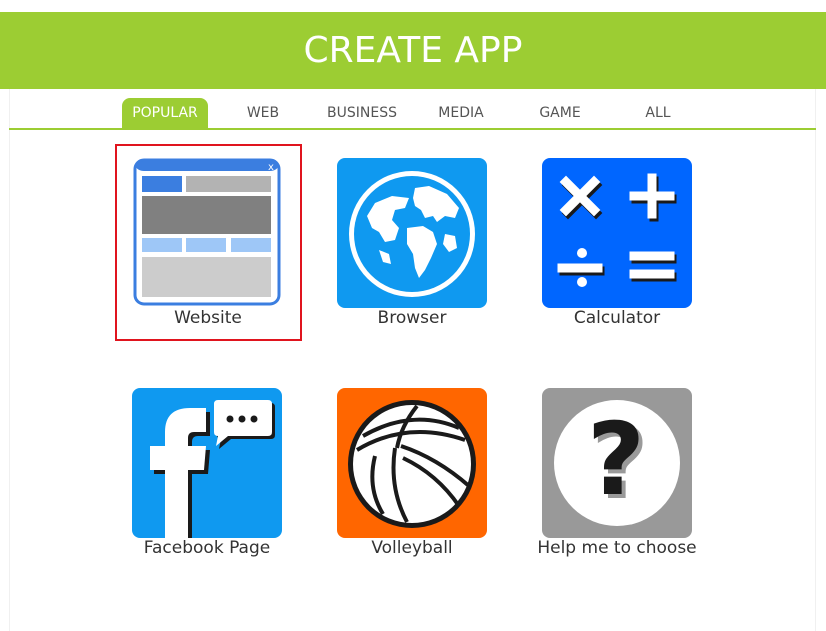 The height and width of the screenshot is (631, 826). I want to click on page-title: CREATE APP, so click(413, 50).